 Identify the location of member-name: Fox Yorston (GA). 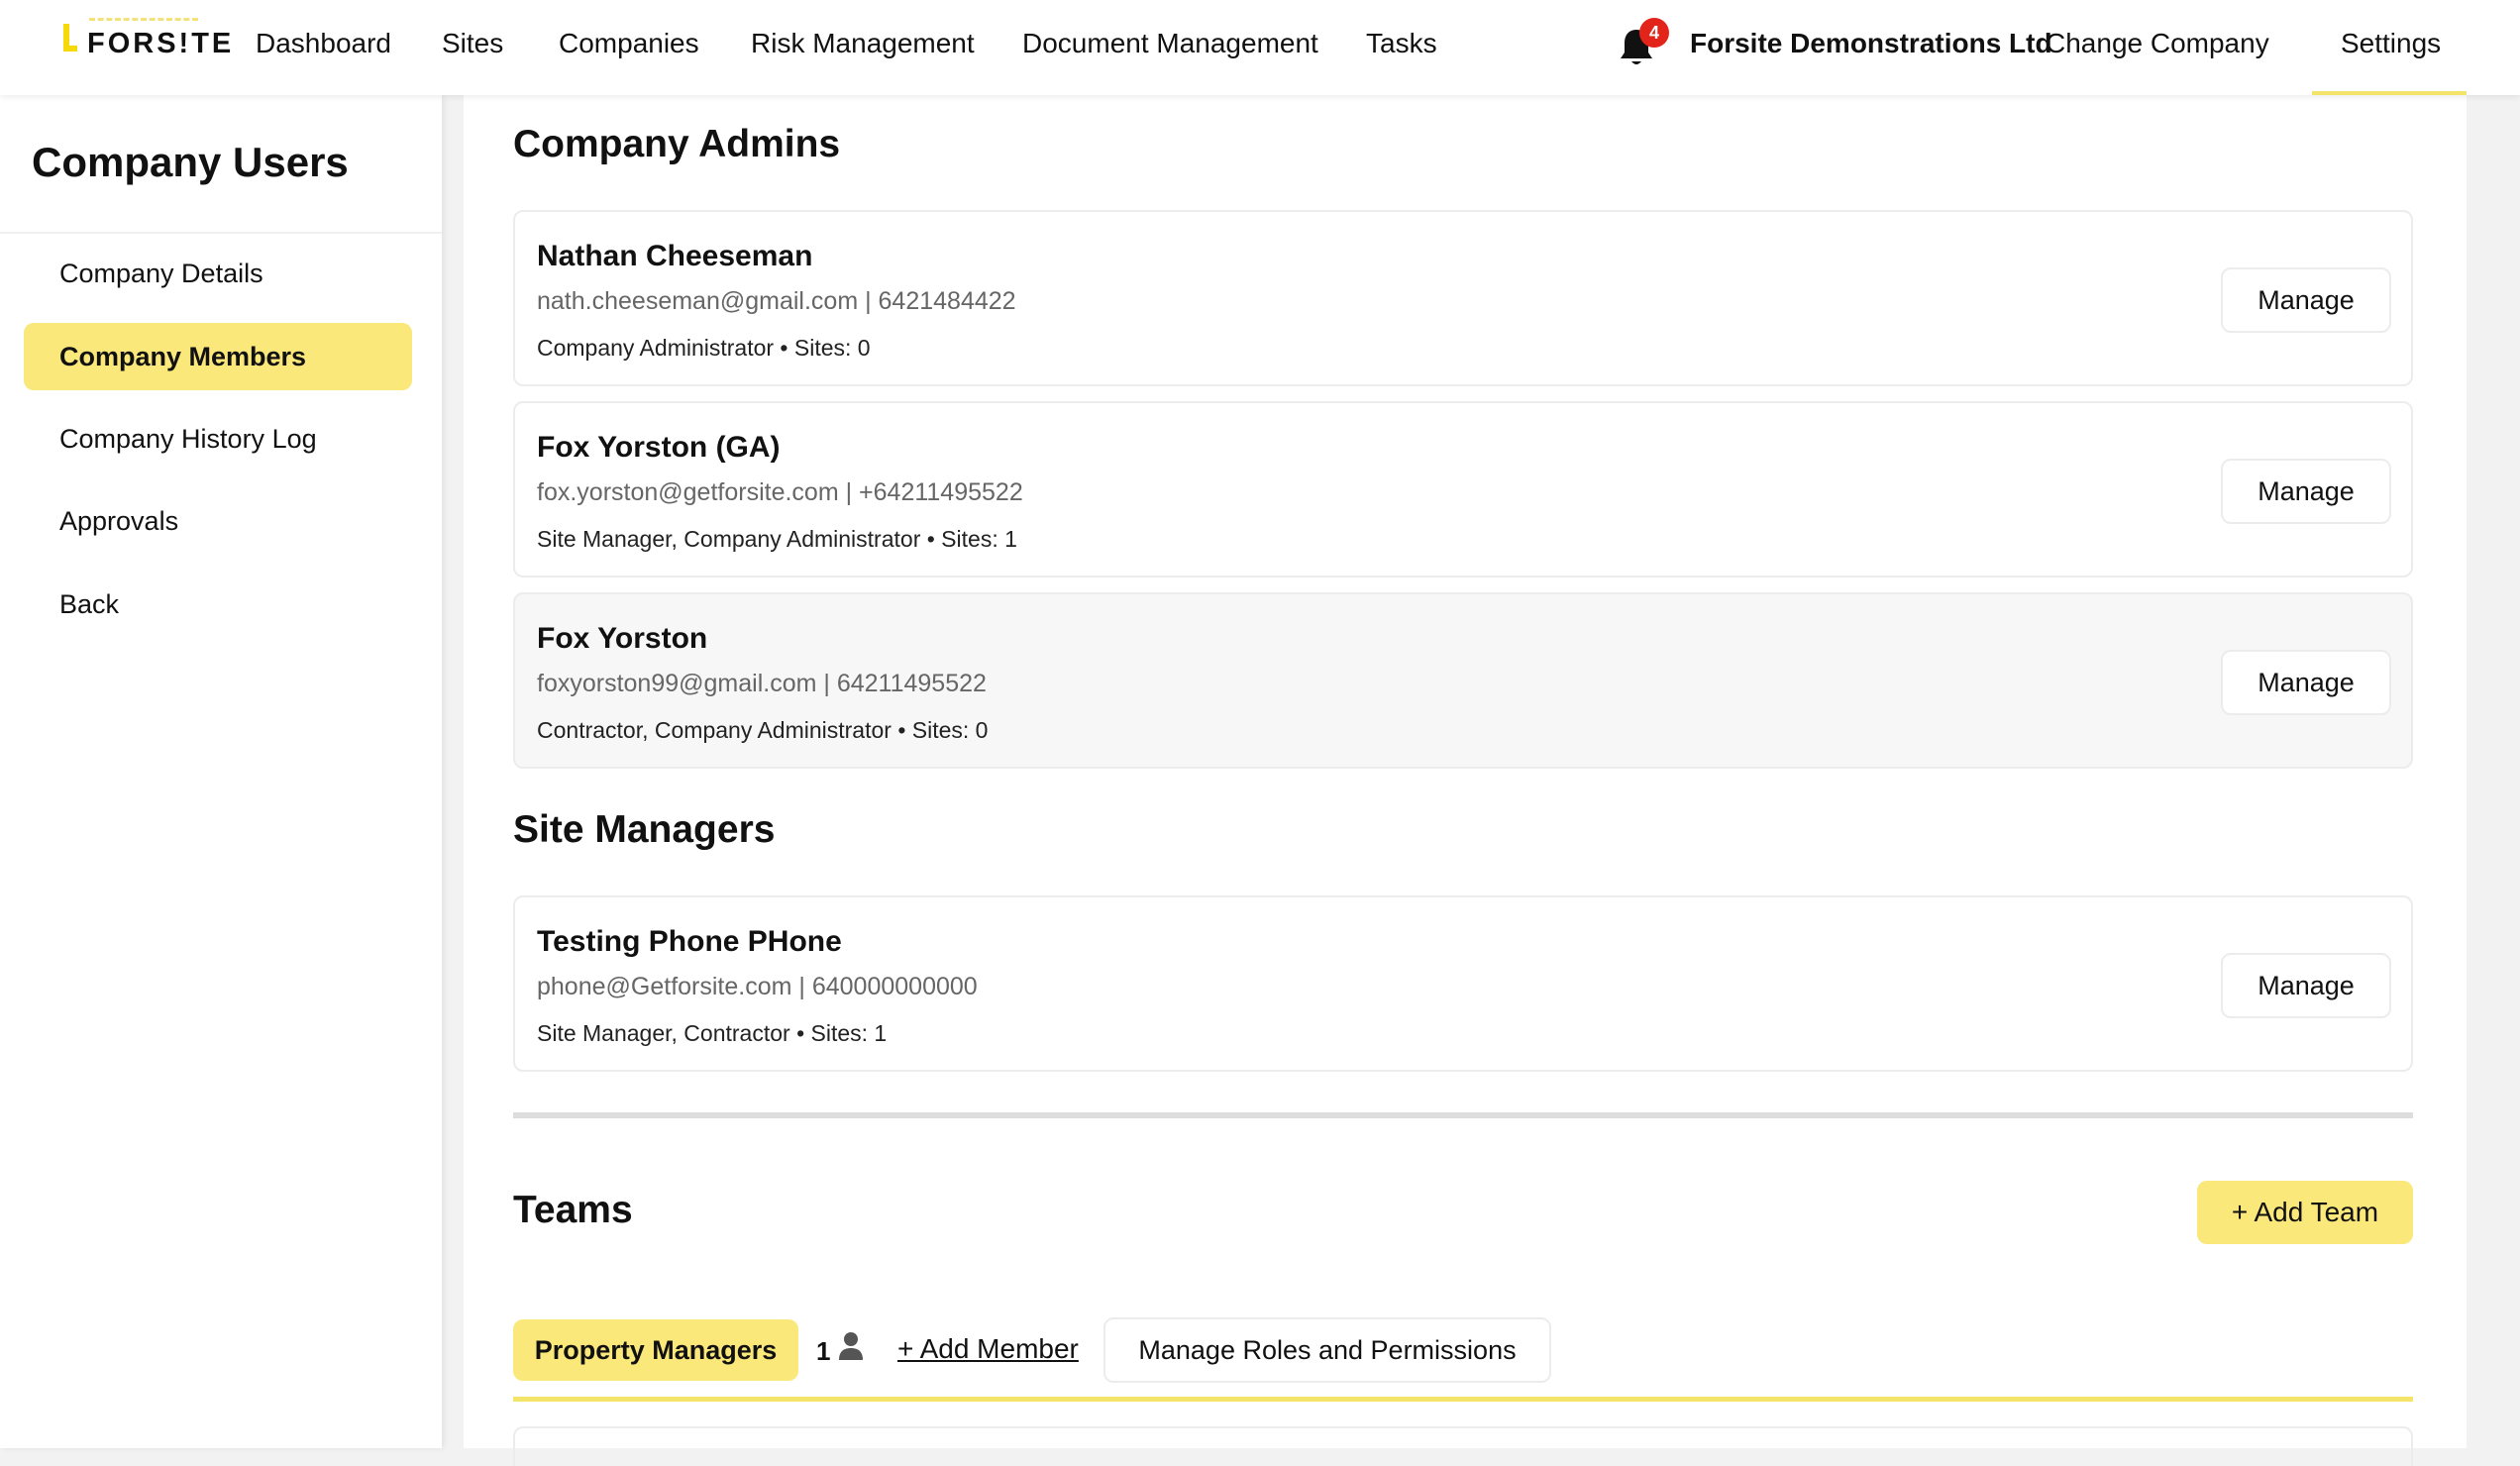
(659, 447).